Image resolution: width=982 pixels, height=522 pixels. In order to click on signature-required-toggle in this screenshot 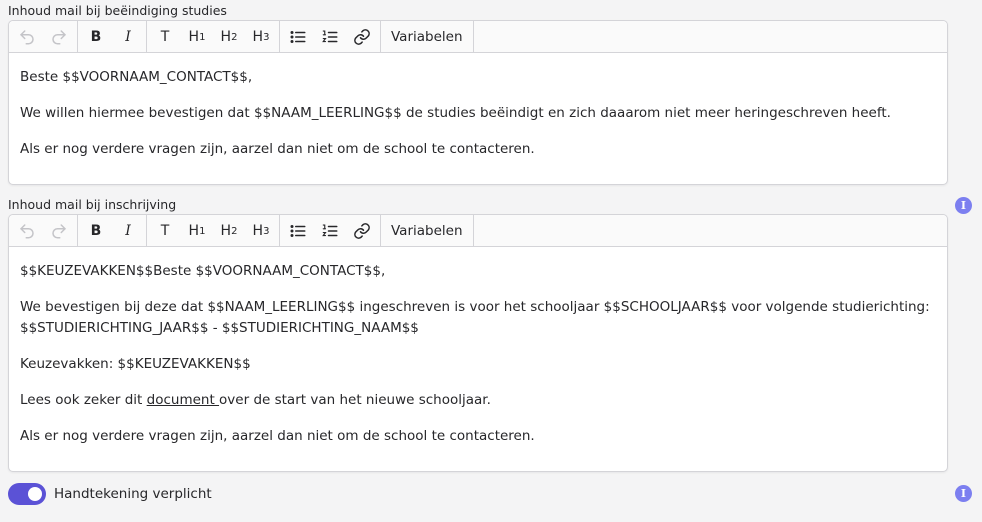, I will do `click(27, 494)`.